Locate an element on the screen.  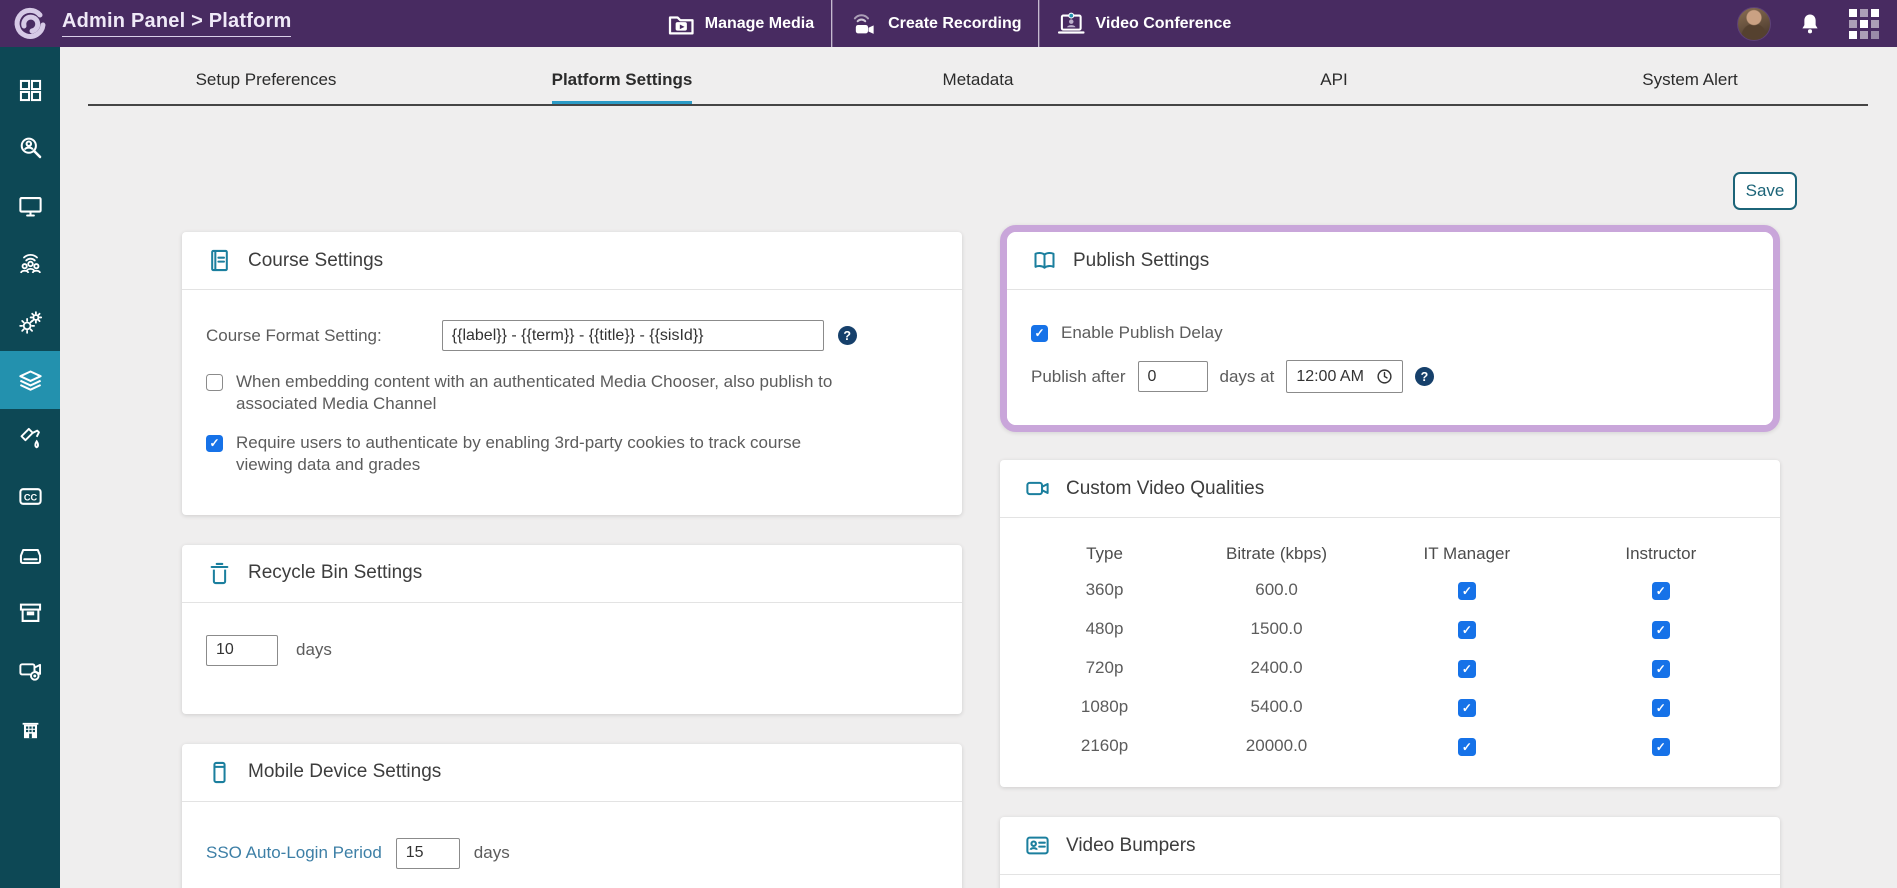
sidebar-item-archive is located at coordinates (30, 612).